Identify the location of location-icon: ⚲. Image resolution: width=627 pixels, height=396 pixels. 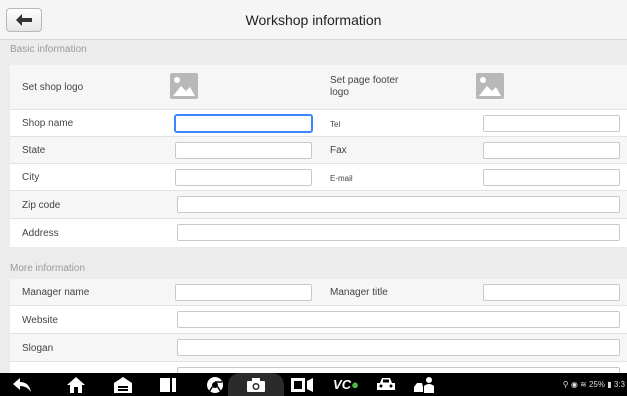
(565, 384).